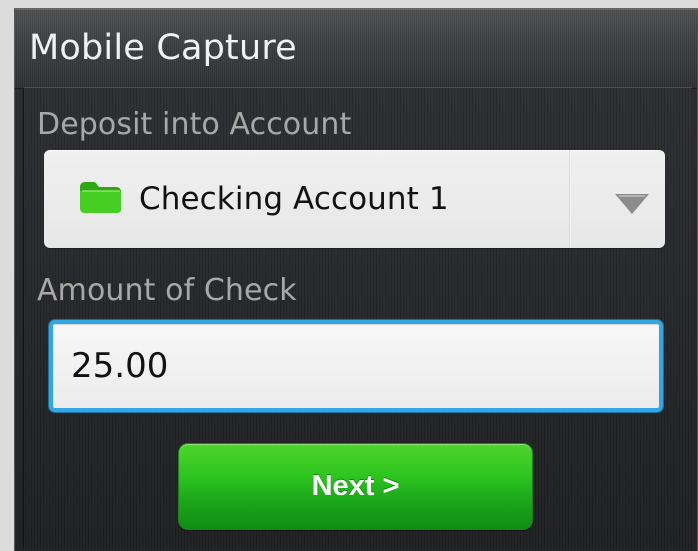  I want to click on next-button-label: Next >, so click(355, 486).